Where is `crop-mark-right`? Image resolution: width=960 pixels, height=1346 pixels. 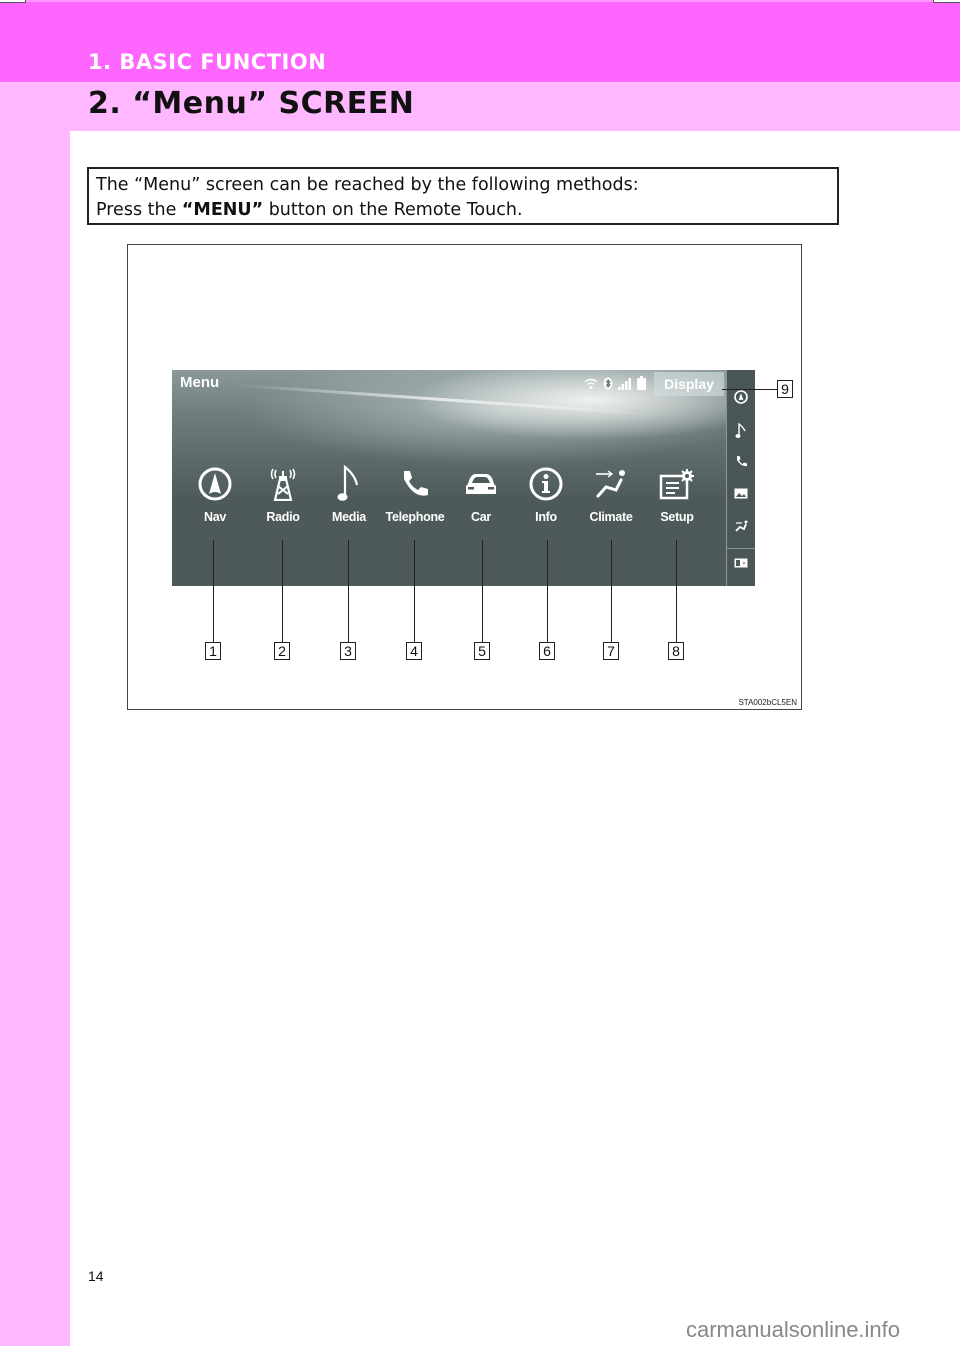 crop-mark-right is located at coordinates (946, 1).